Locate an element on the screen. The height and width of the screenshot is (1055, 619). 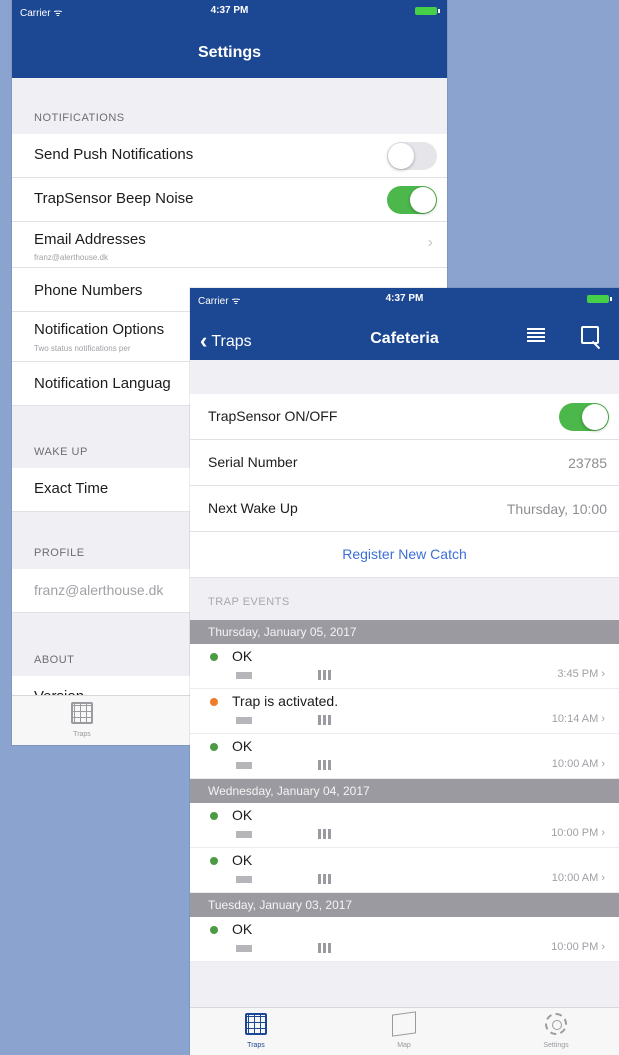
profile-email-value: franz@alerthouse.dk is located at coordinates (99, 590).